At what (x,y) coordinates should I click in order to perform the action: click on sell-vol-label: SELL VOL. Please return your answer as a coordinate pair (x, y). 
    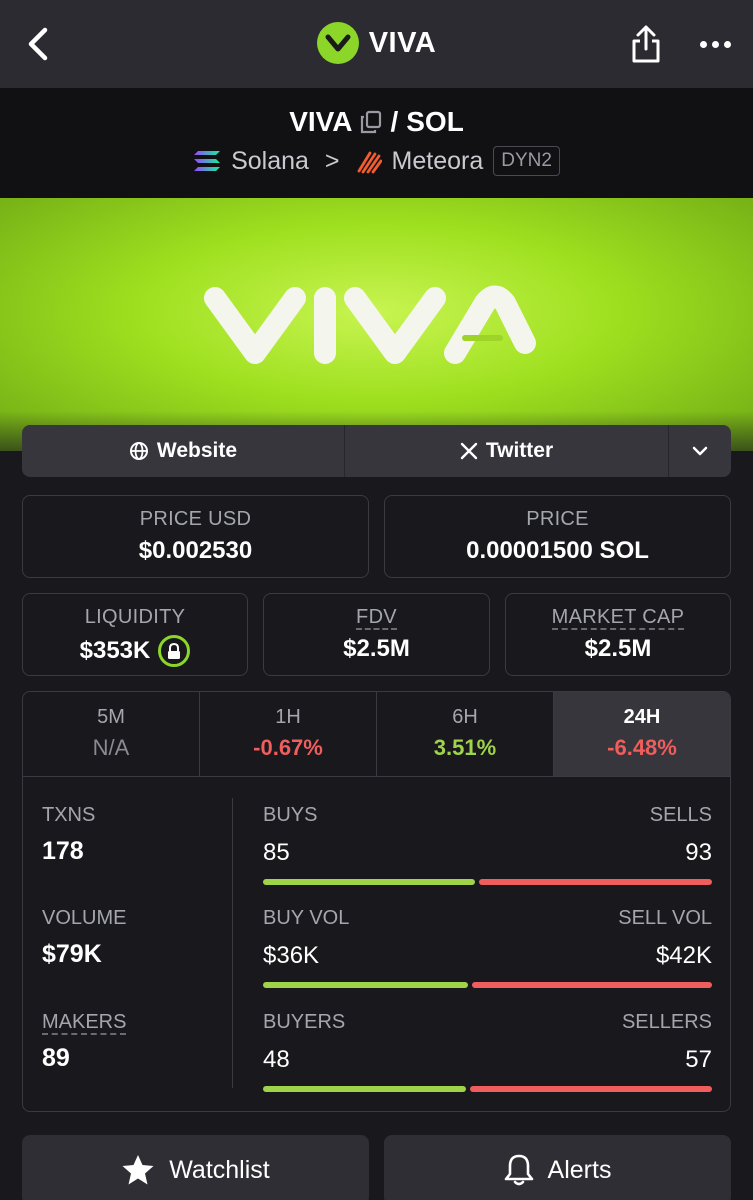
    Looking at the image, I should click on (665, 918).